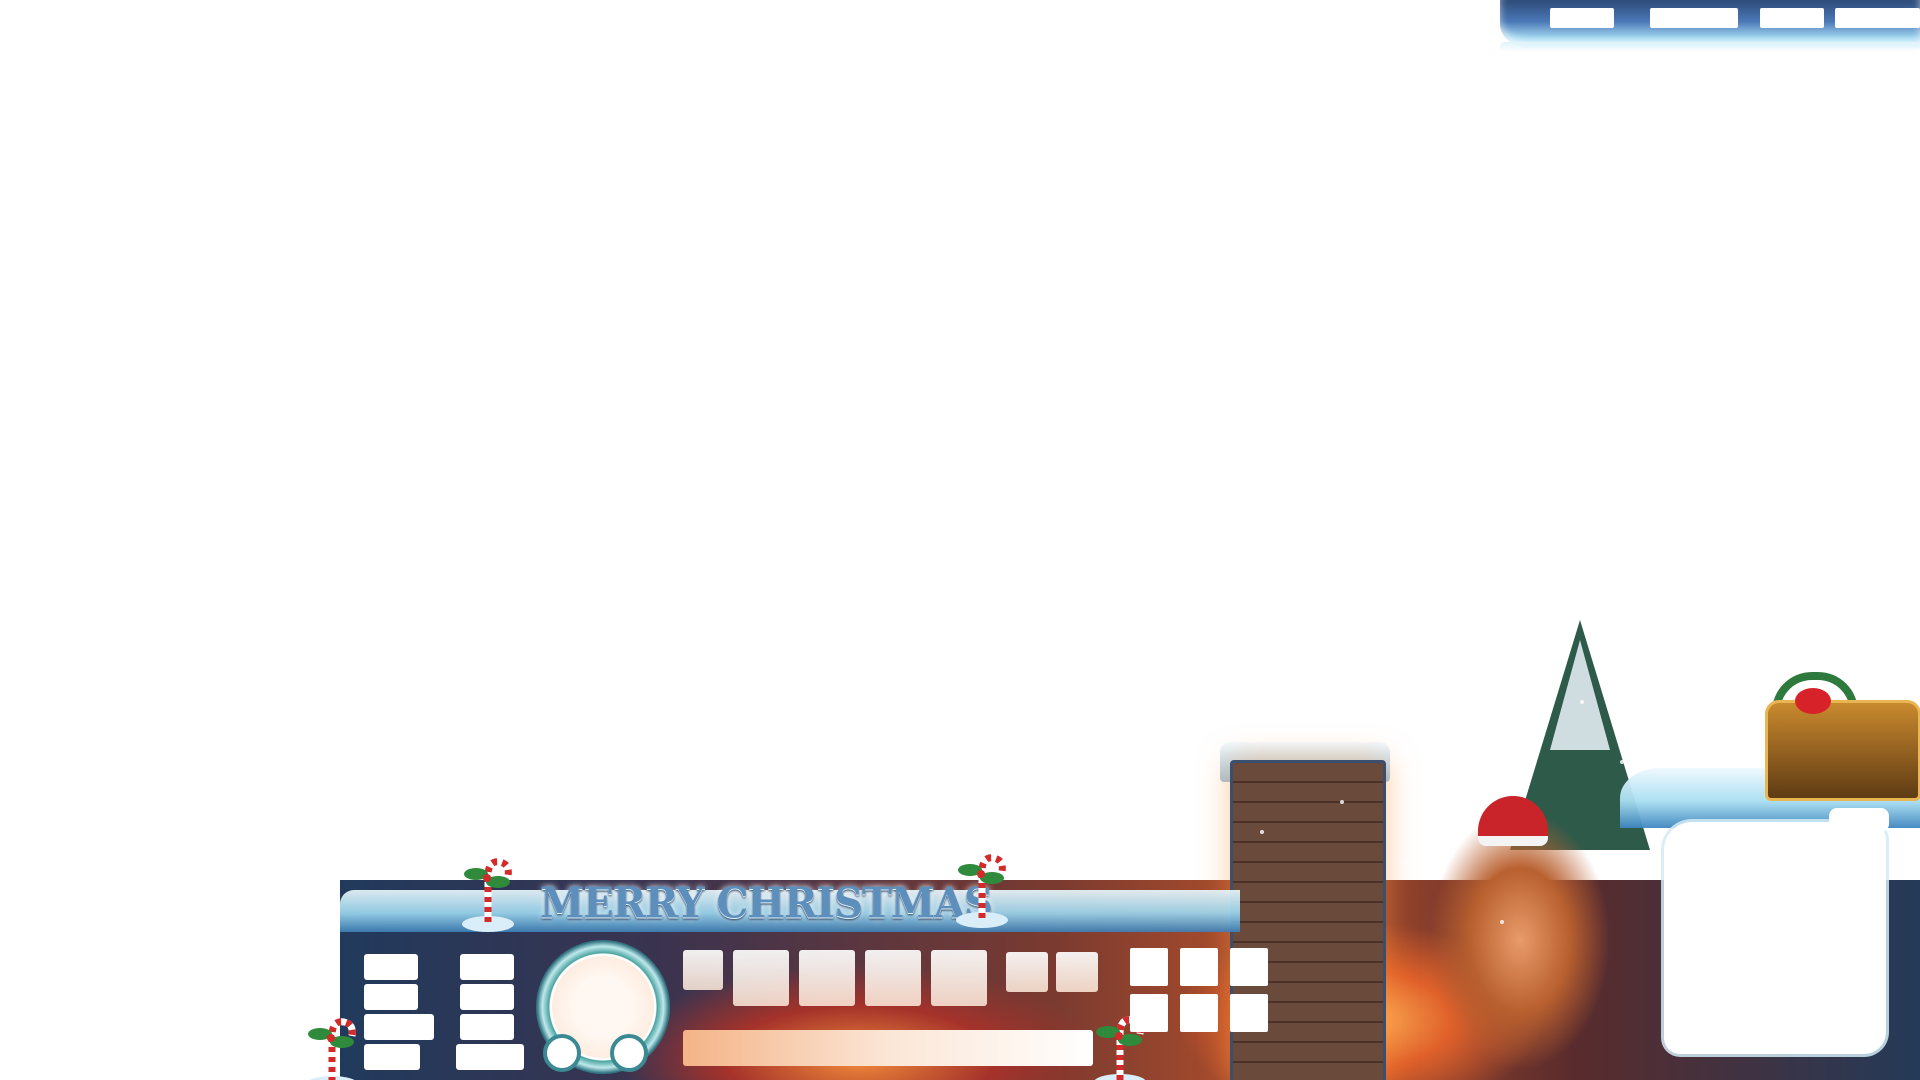 The image size is (1920, 1080). Describe the element at coordinates (1842, 750) in the screenshot. I see `treasure-chest-icon` at that location.